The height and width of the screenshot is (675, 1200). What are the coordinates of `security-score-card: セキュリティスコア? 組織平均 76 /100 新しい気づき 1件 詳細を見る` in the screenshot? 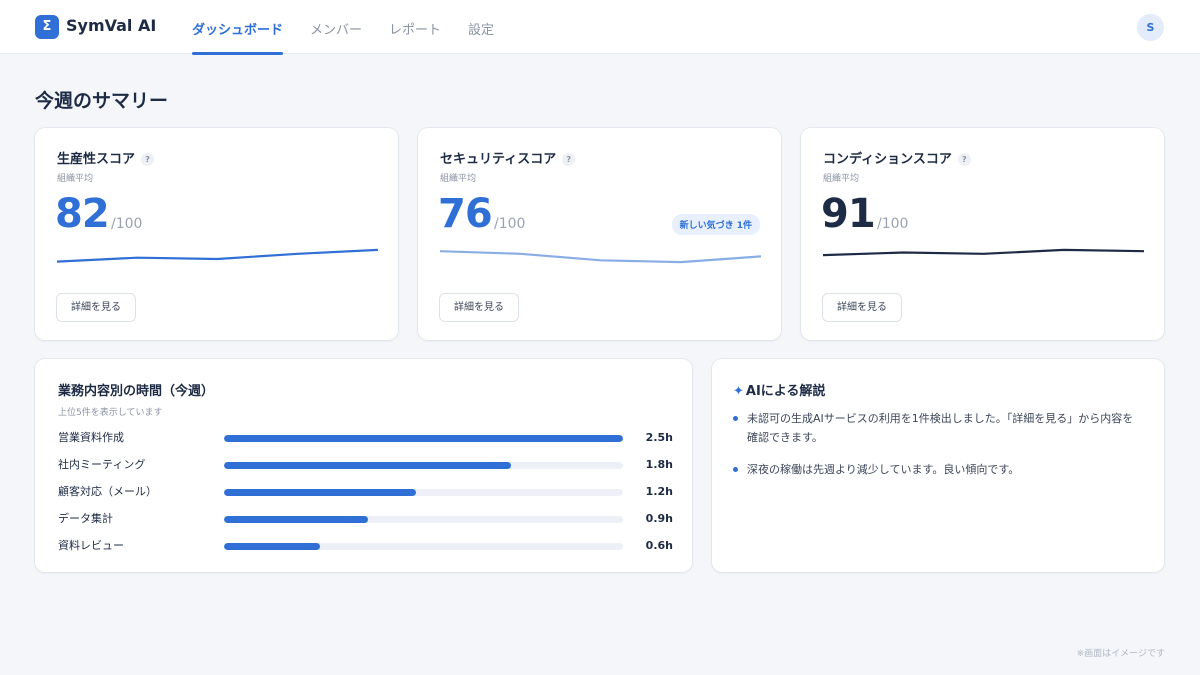 It's located at (599, 234).